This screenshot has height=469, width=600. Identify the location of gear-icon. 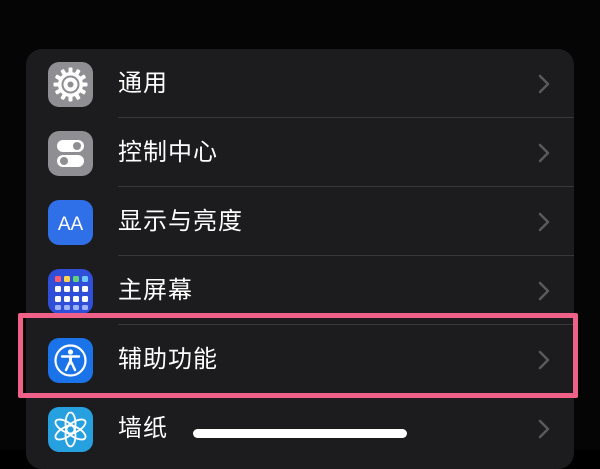
(70, 84).